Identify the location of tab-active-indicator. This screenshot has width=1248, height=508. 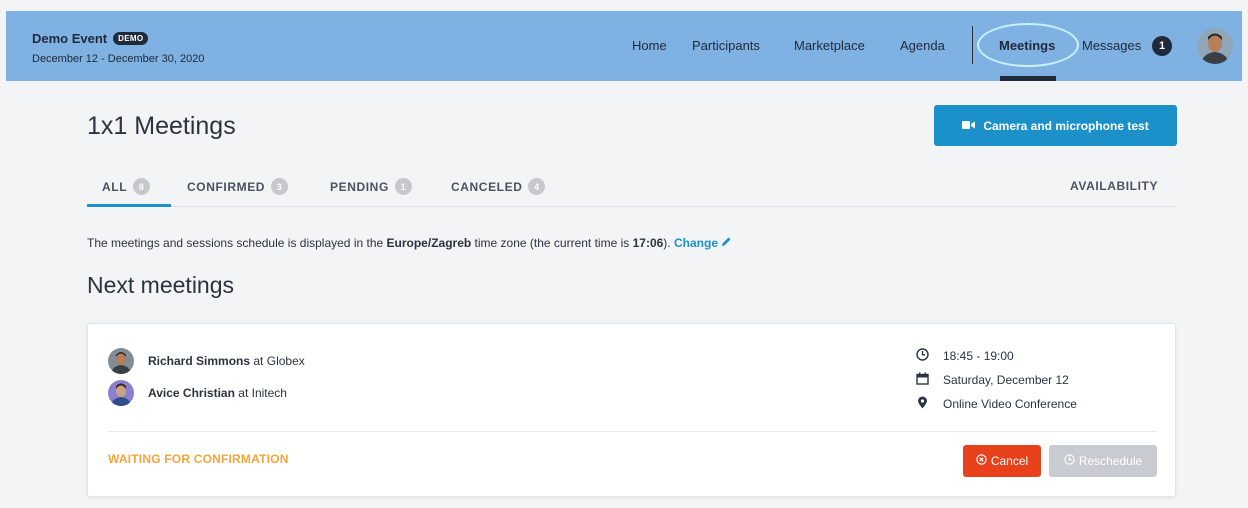
(129, 205).